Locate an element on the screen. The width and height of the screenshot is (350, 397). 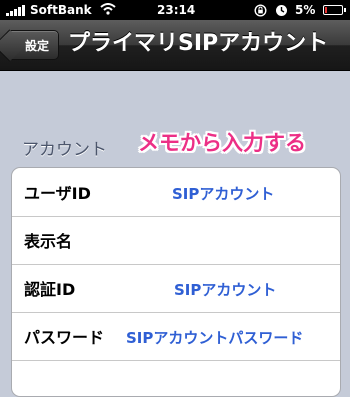
navigation-bar: 設定 プライマリSIPアカウント is located at coordinates (175, 45).